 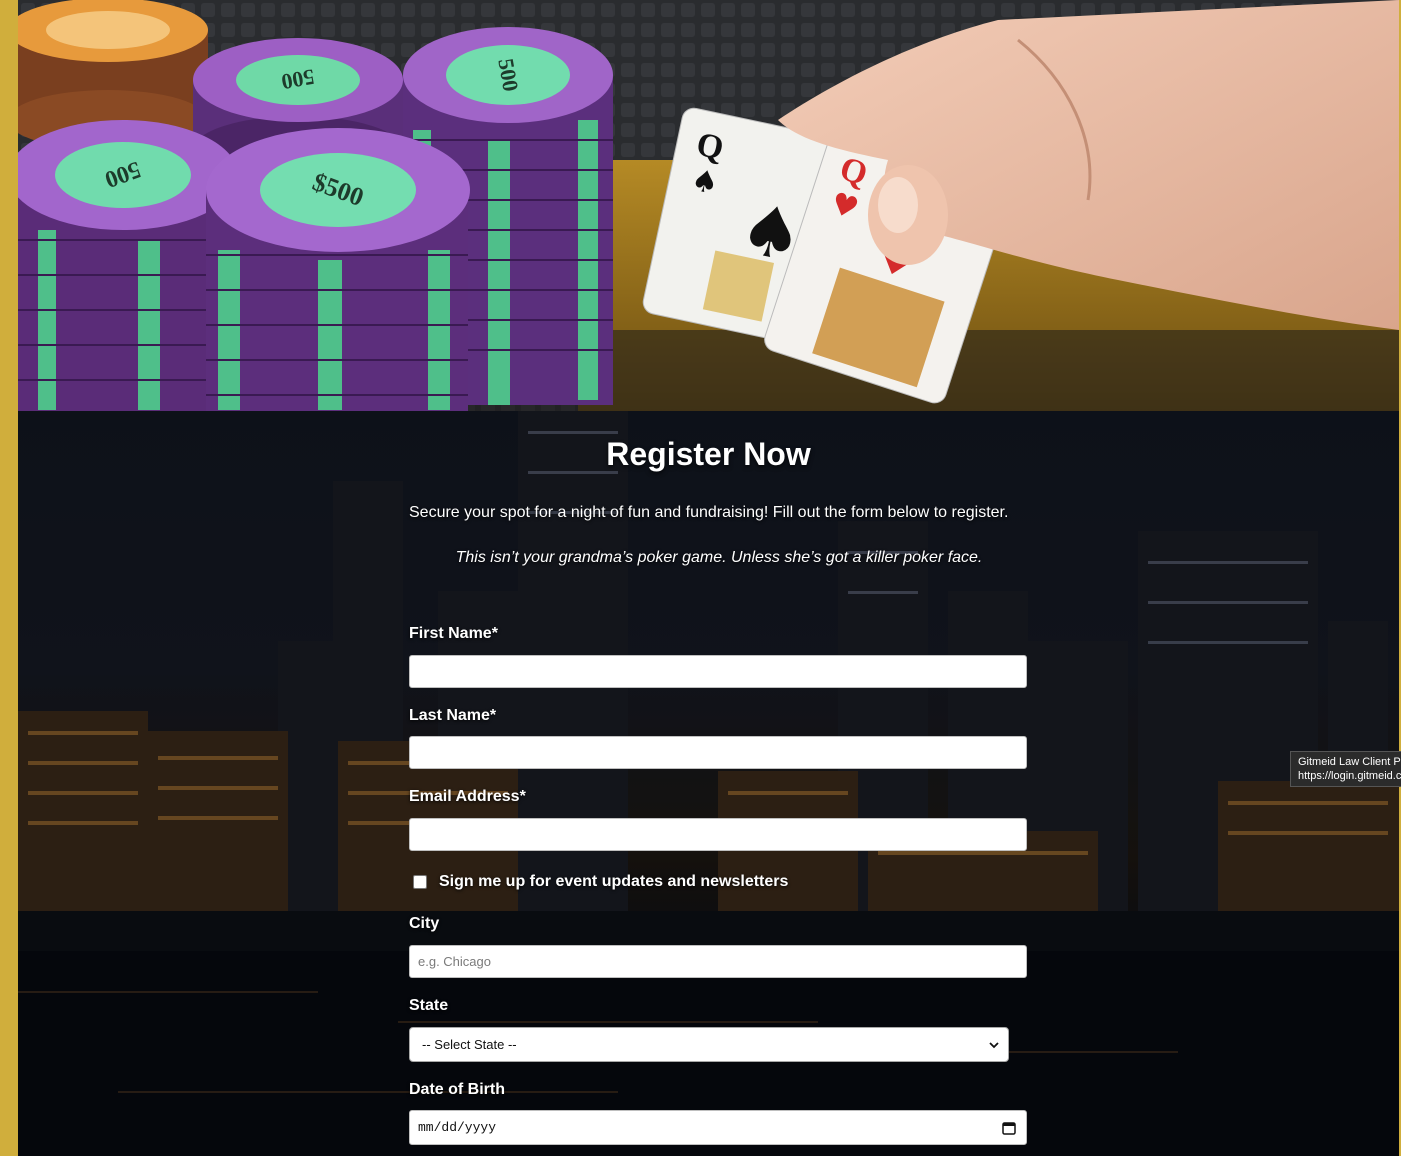 I want to click on chip-stack-purple-3: 500, so click(x=128, y=265).